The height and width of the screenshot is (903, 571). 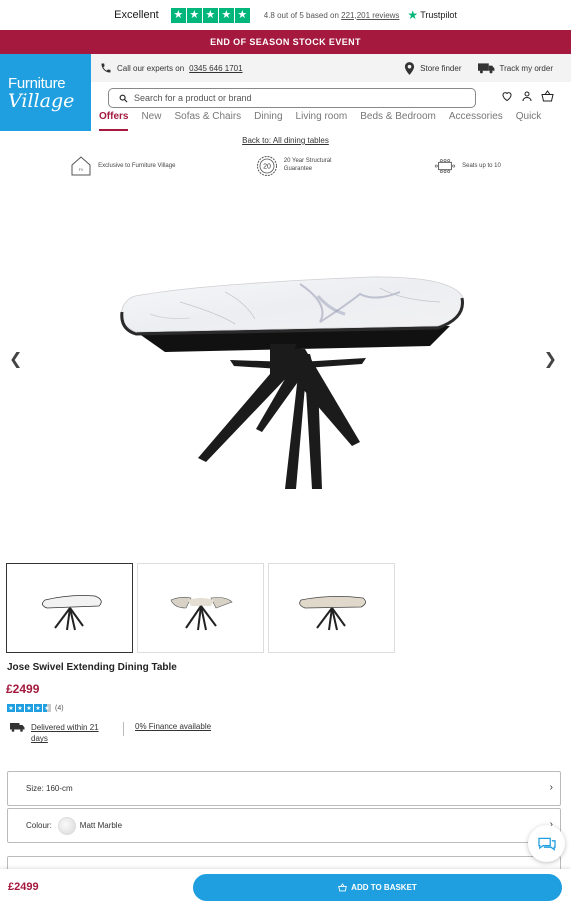 What do you see at coordinates (23, 887) in the screenshot?
I see `sticky-price: £2499` at bounding box center [23, 887].